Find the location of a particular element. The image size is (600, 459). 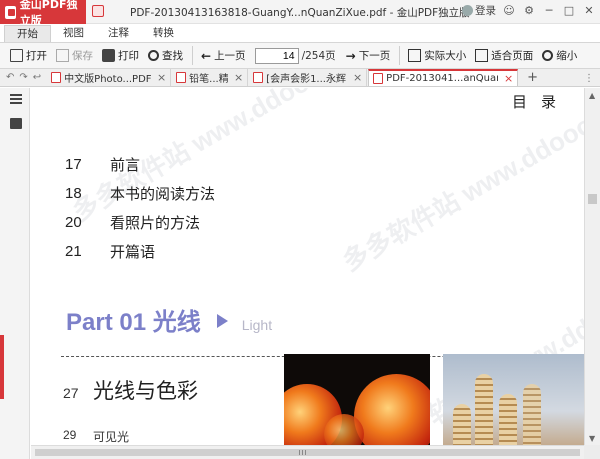

comment-icon is located at coordinates (16, 123).